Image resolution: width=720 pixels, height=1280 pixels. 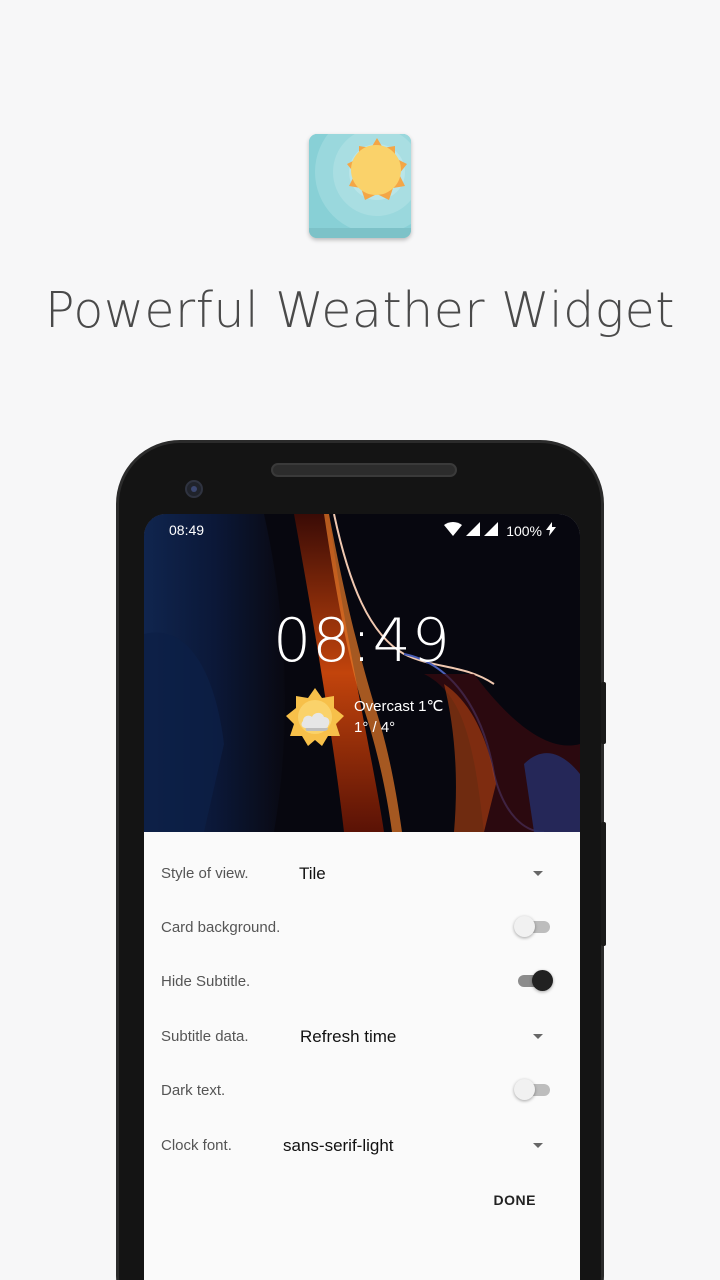 What do you see at coordinates (362, 641) in the screenshot?
I see `widget-clock: 08:49` at bounding box center [362, 641].